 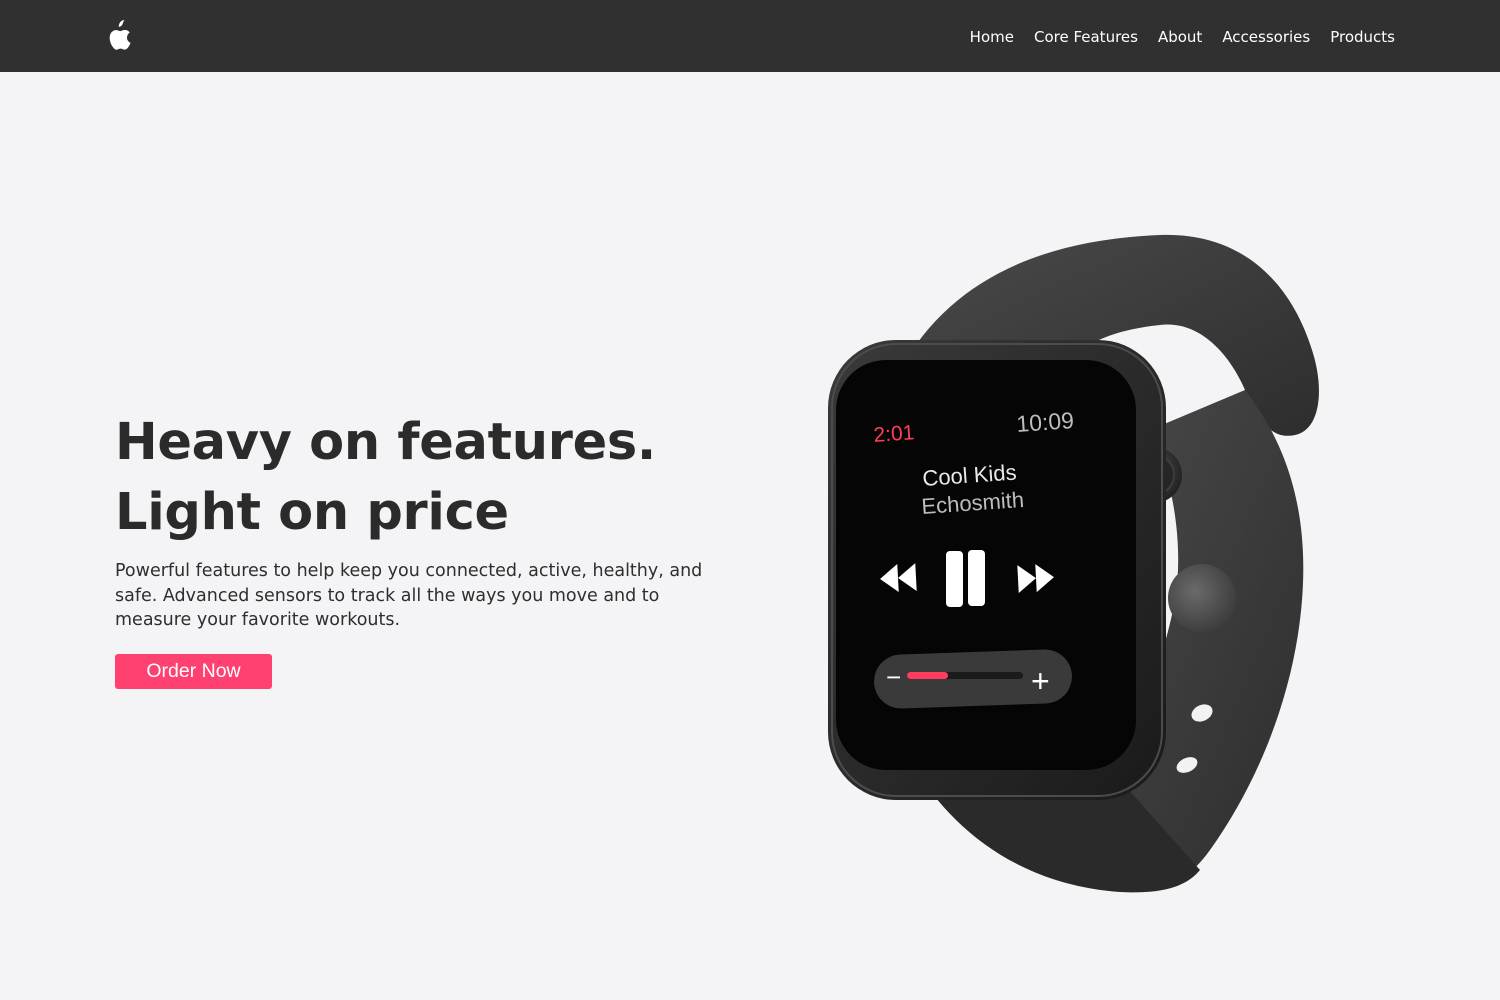 What do you see at coordinates (927, 675) in the screenshot?
I see `volume-level` at bounding box center [927, 675].